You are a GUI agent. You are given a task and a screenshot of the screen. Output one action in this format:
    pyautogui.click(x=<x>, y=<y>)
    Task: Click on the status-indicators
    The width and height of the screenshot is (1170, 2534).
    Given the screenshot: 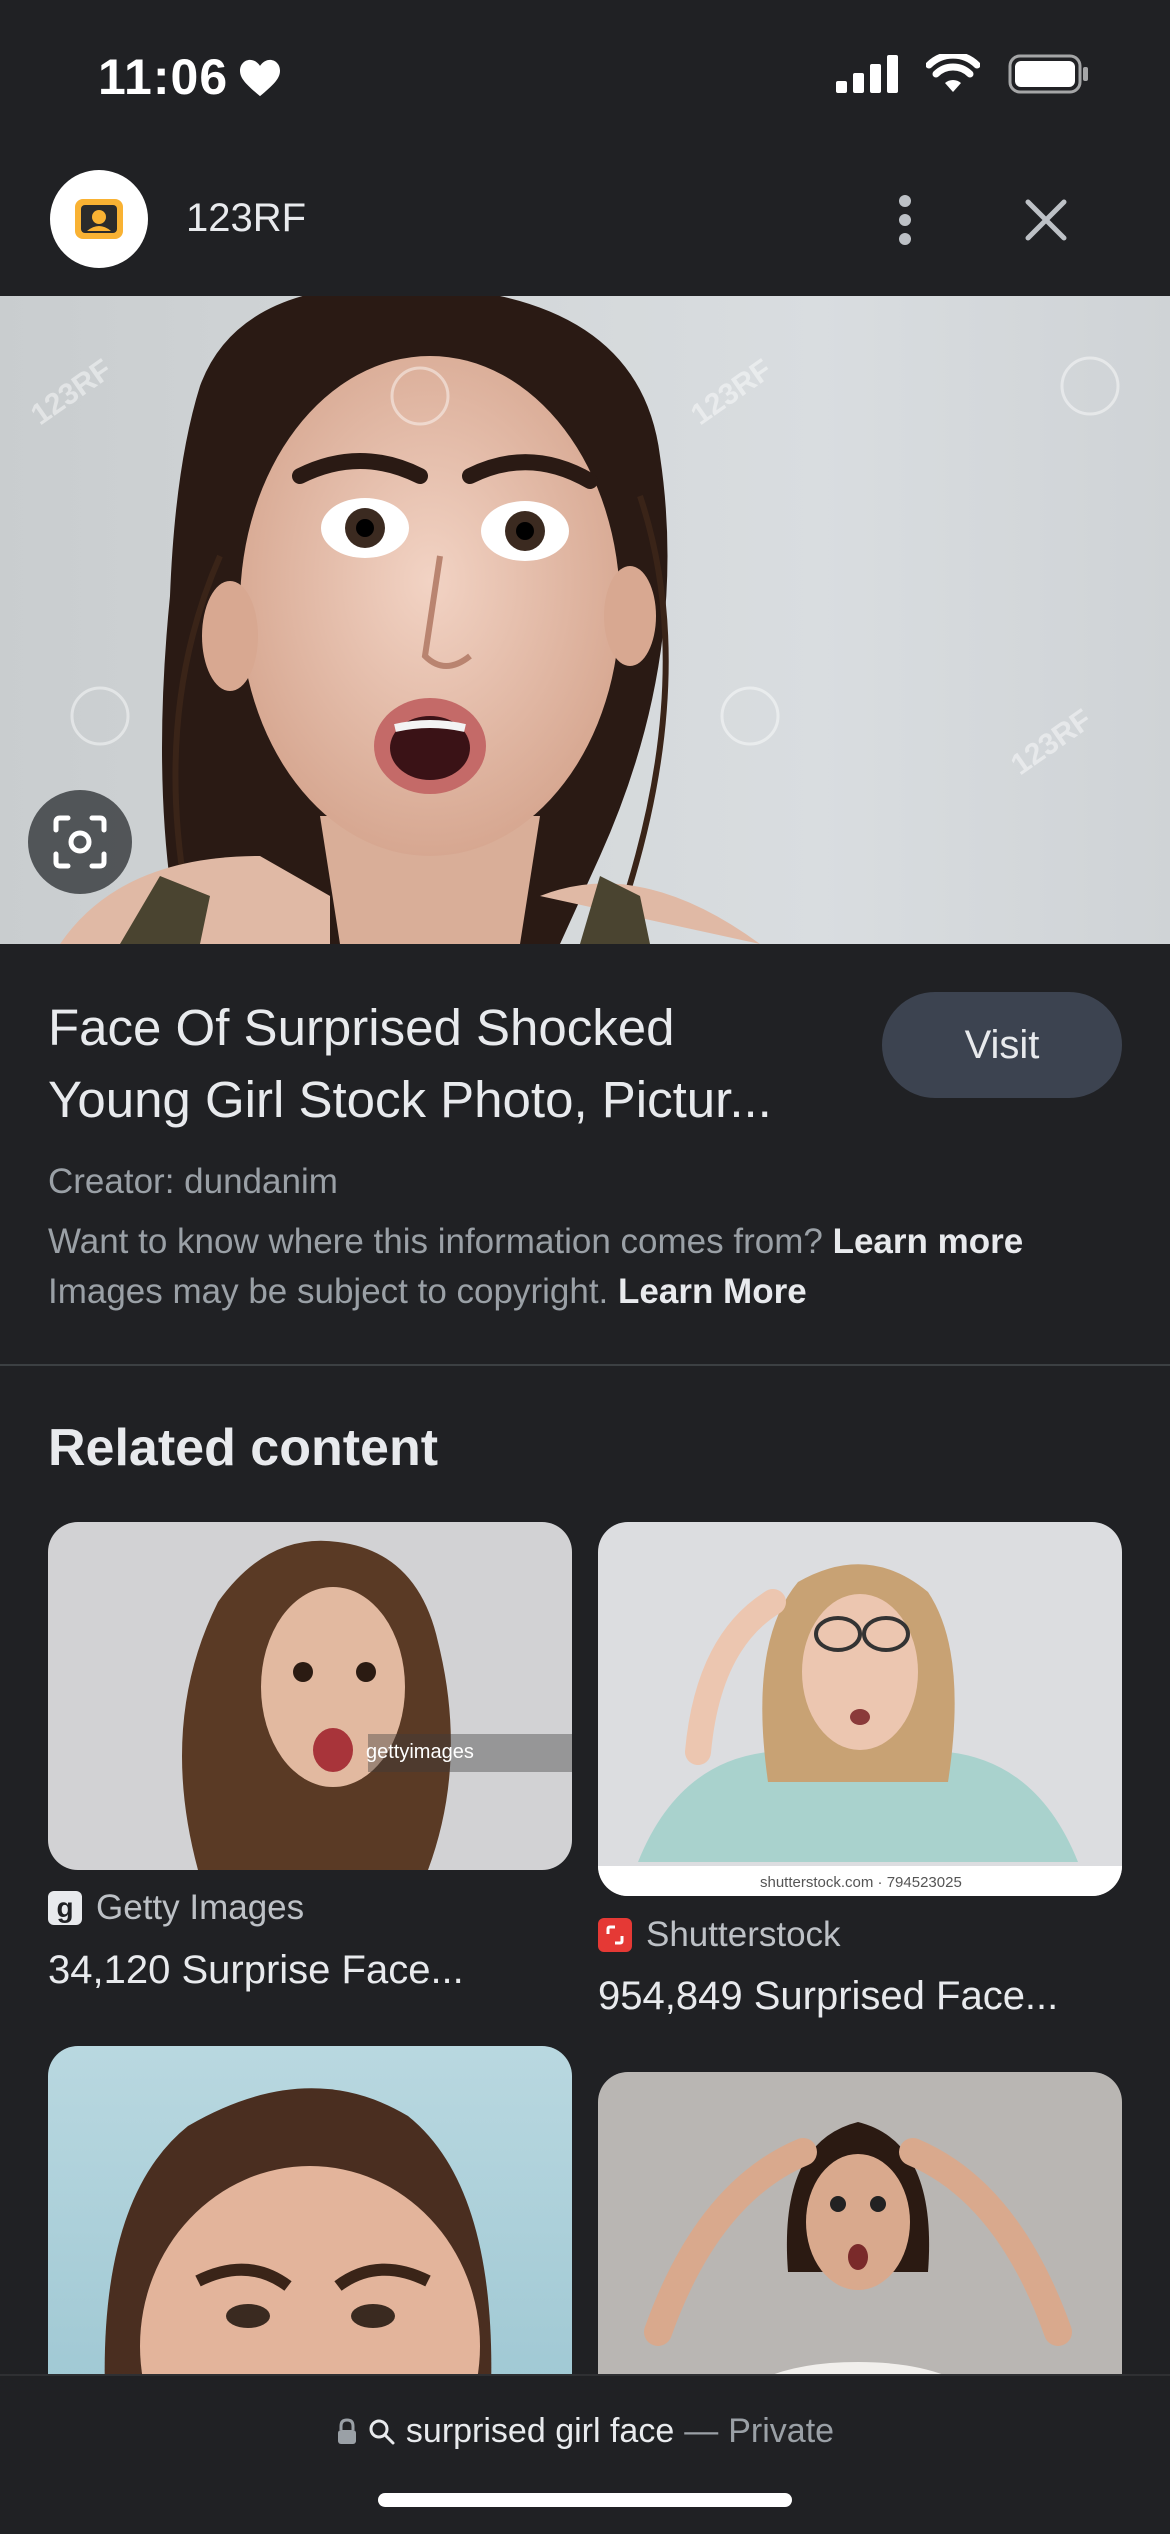 What is the action you would take?
    pyautogui.click(x=963, y=74)
    